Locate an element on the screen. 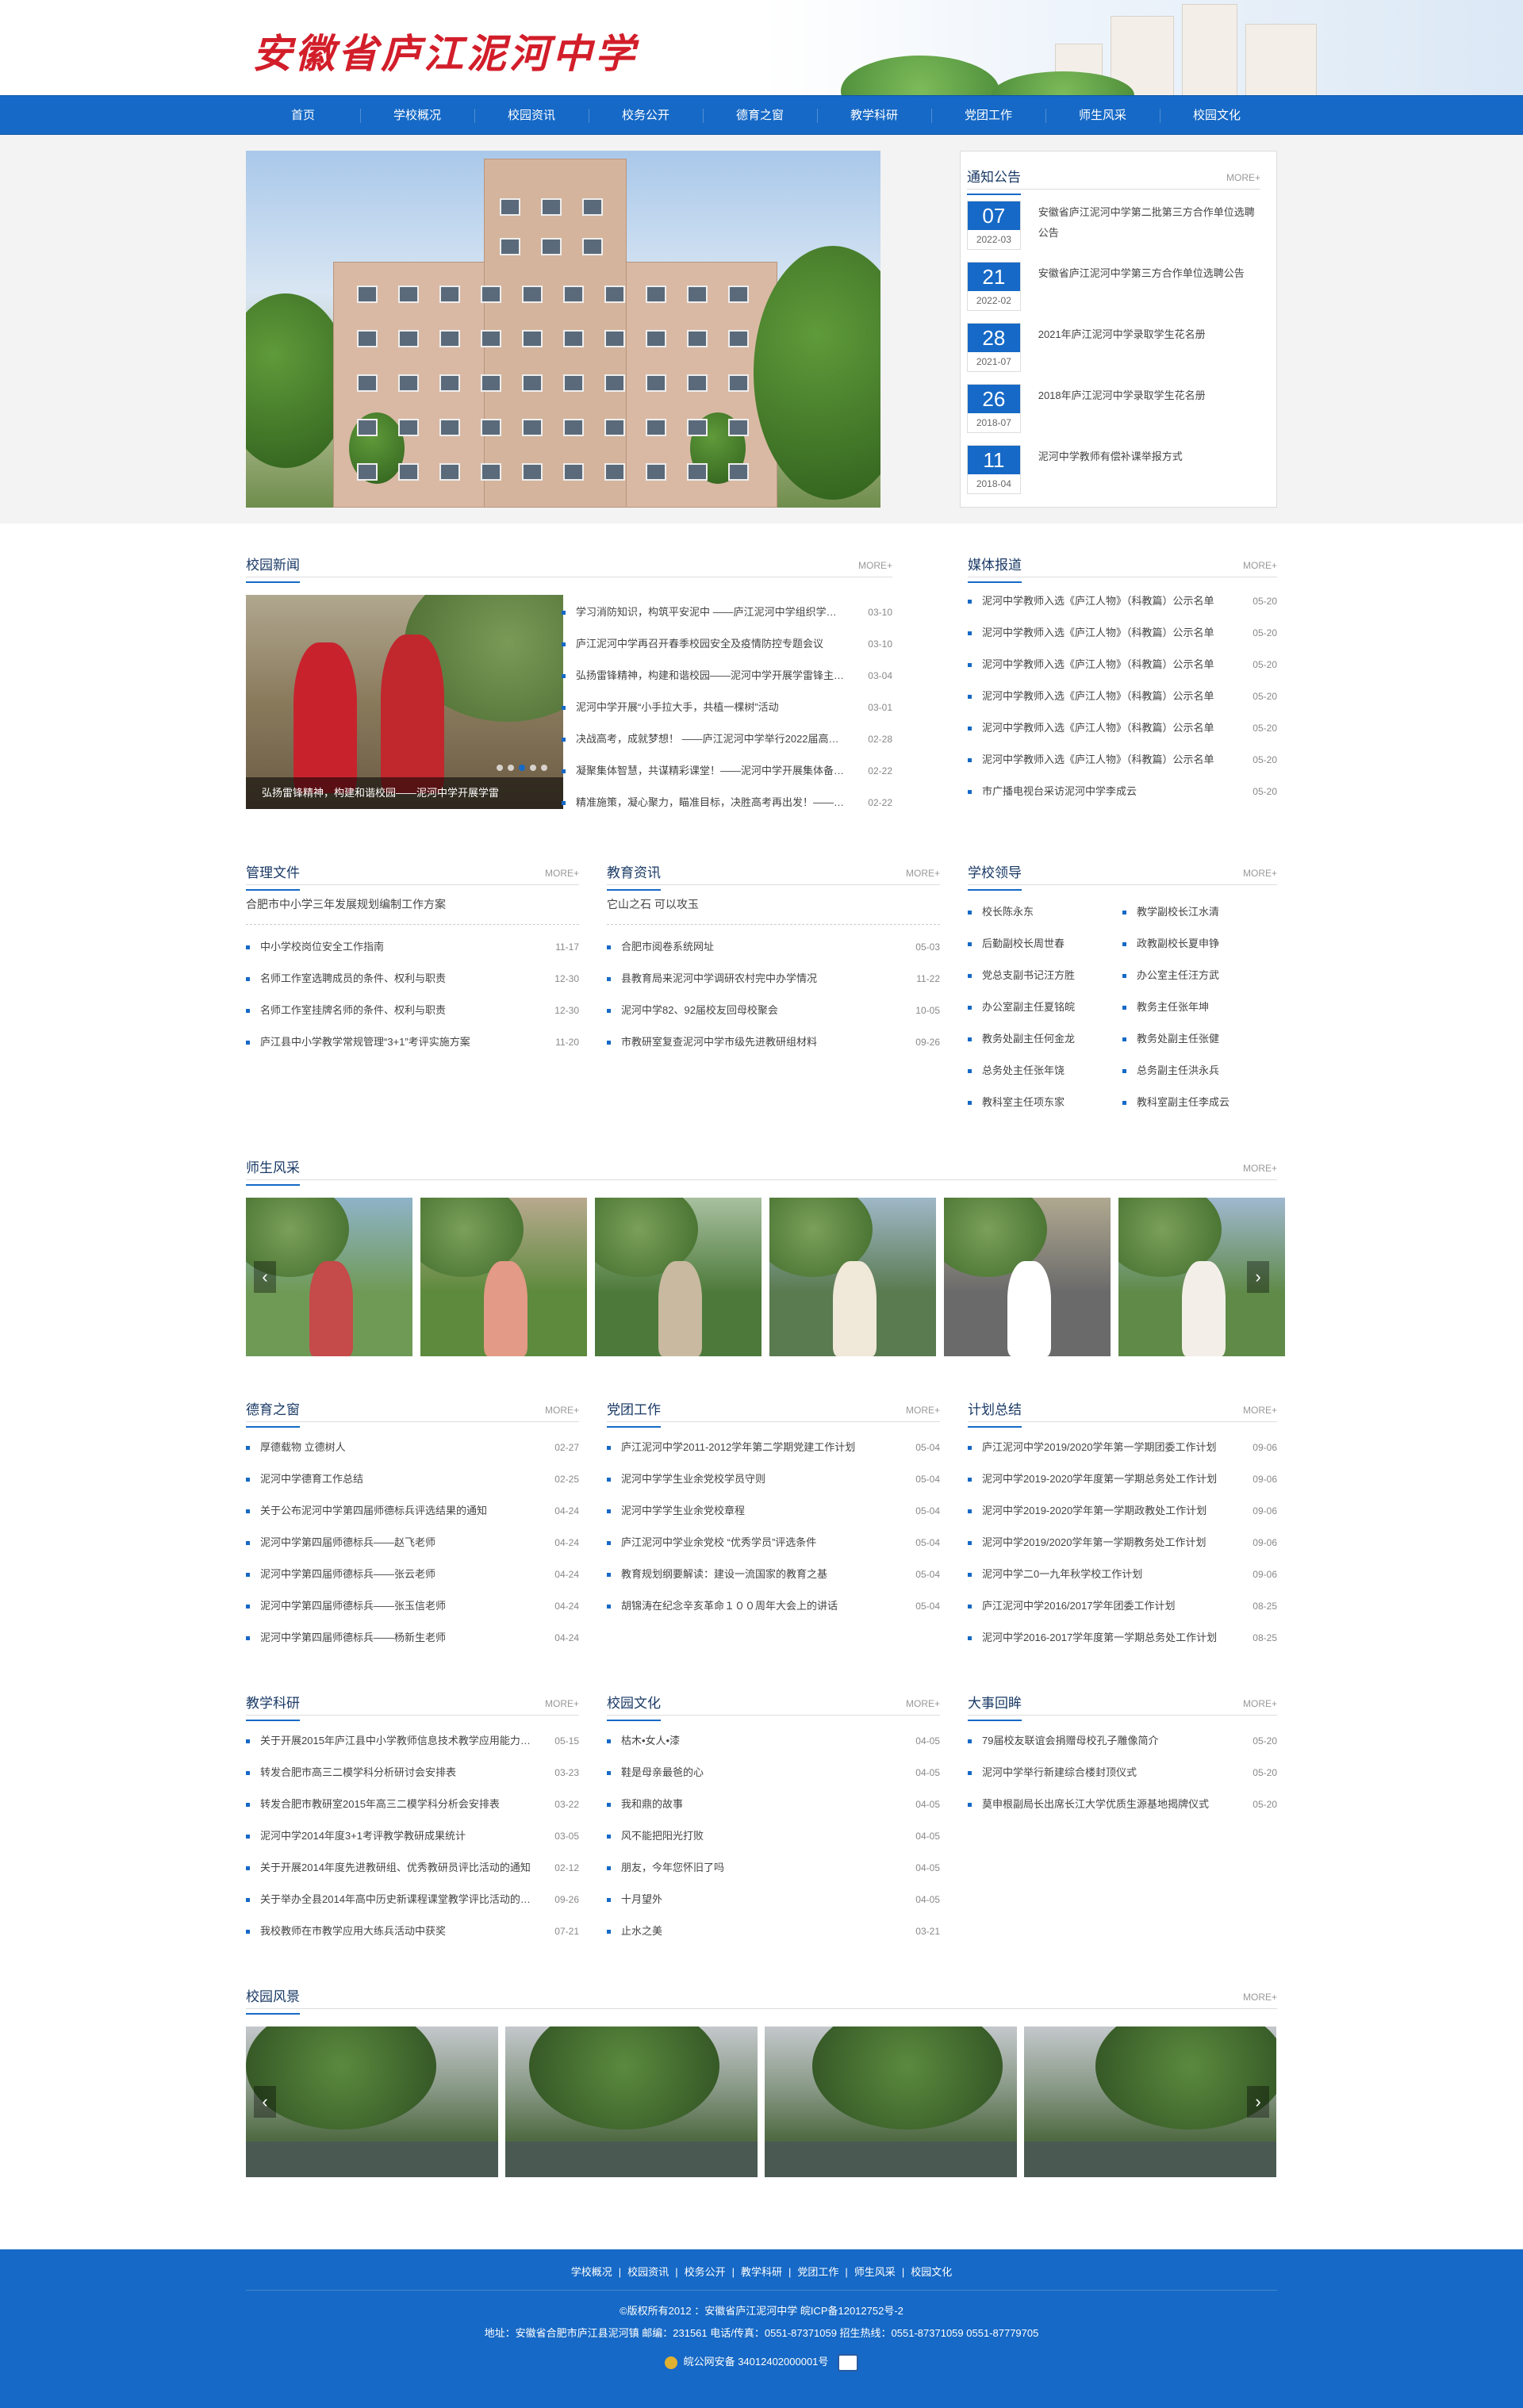 Image resolution: width=1523 pixels, height=2408 pixels. list-item-title: 学习消防知识，构筑平安泥中 ——庐江泥河中学组织学生收看消防安全教育专题节目 is located at coordinates (710, 612).